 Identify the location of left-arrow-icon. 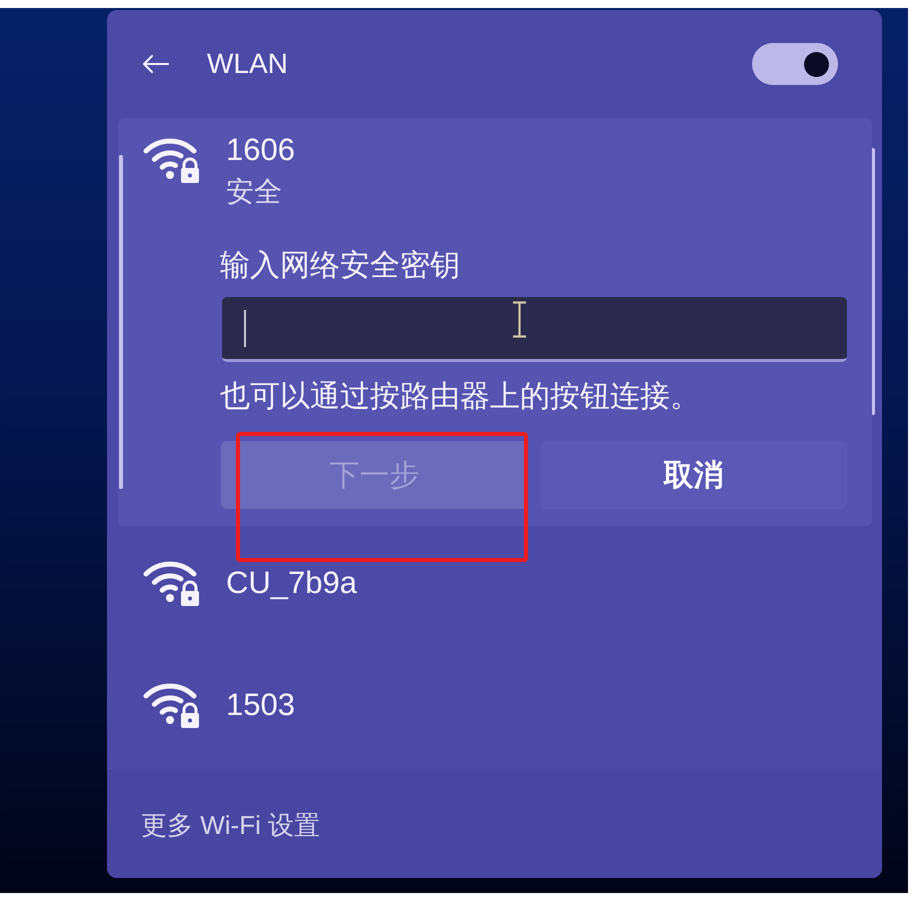
(155, 64).